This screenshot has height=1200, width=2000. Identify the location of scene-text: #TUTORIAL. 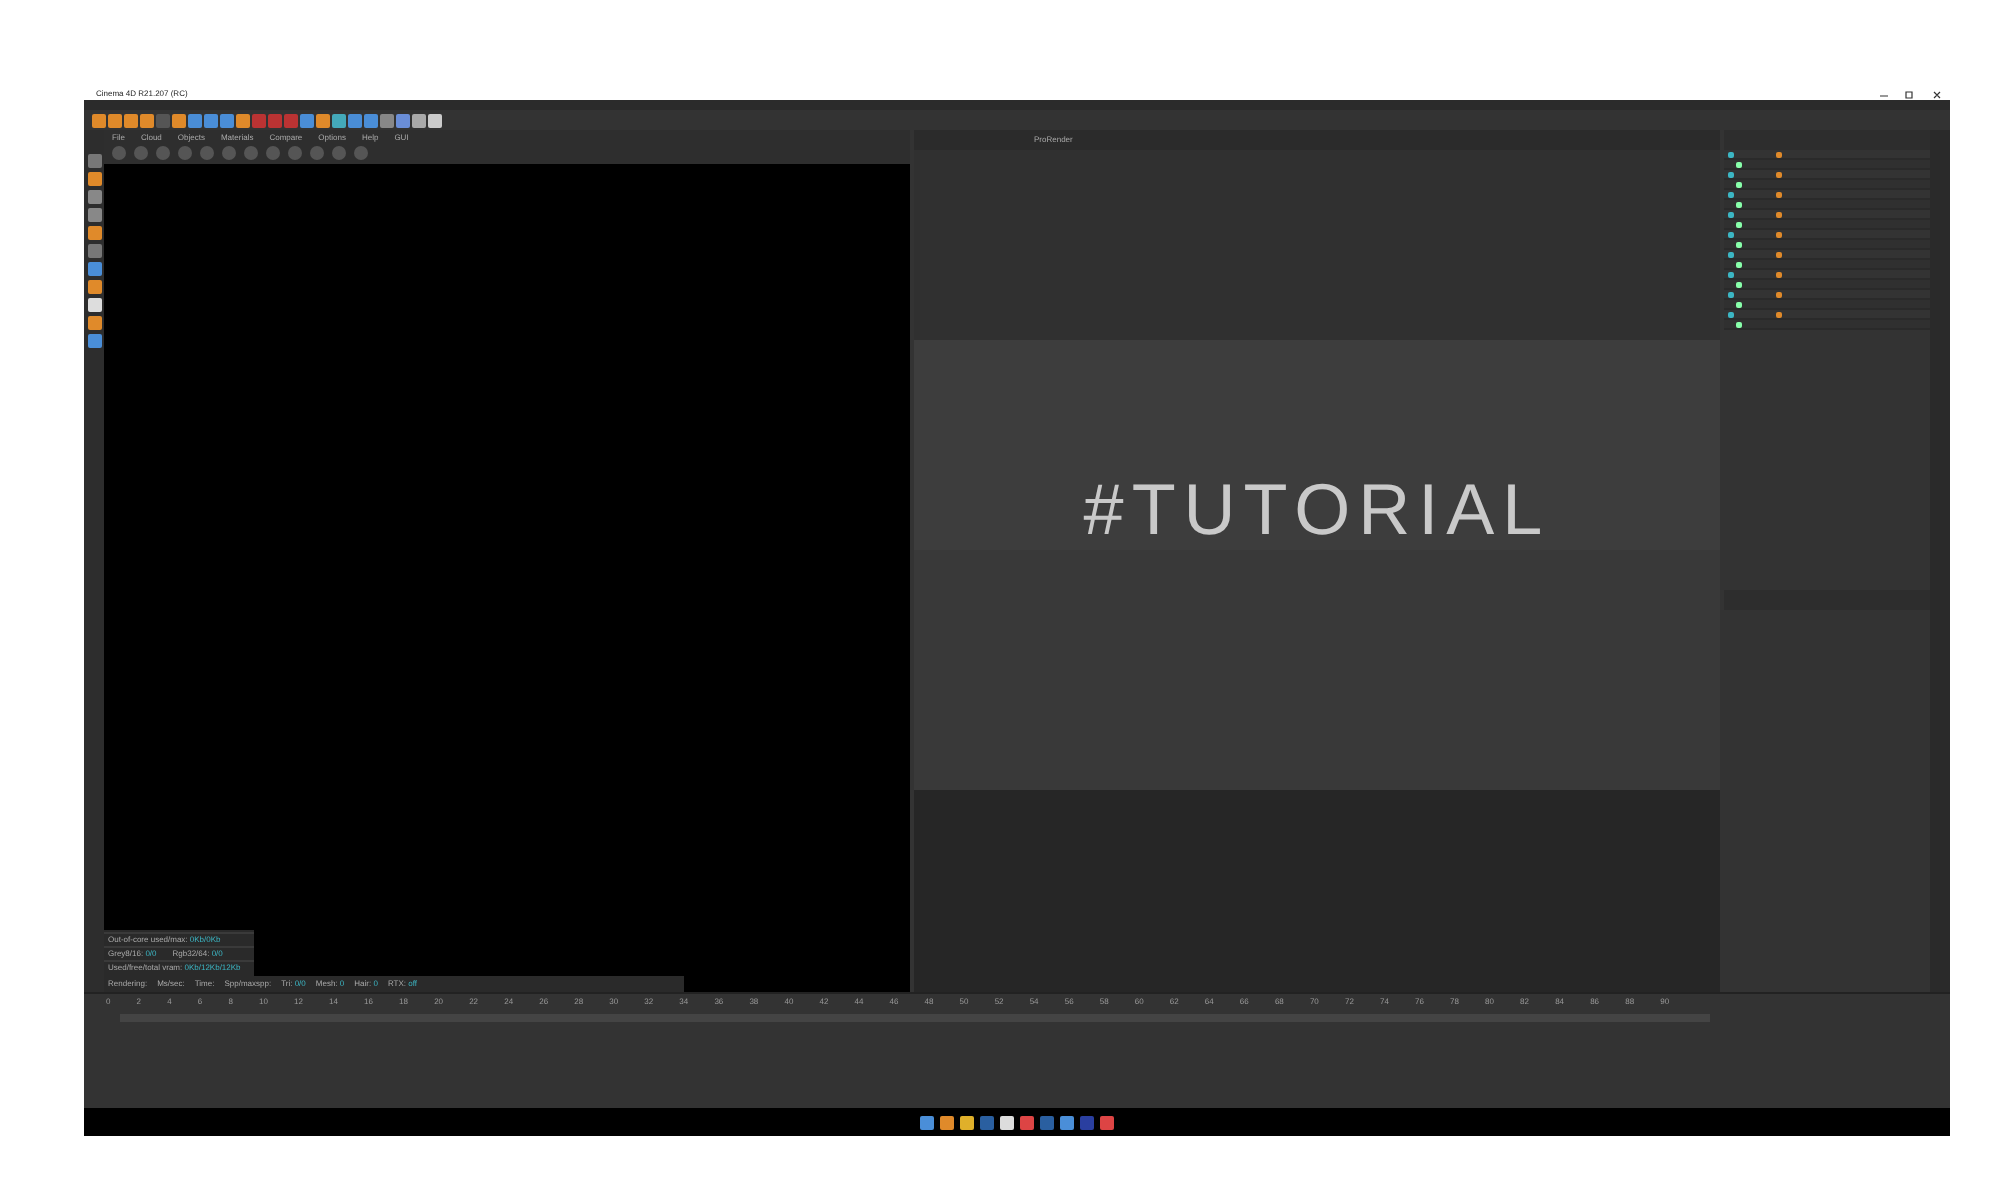
(1317, 510).